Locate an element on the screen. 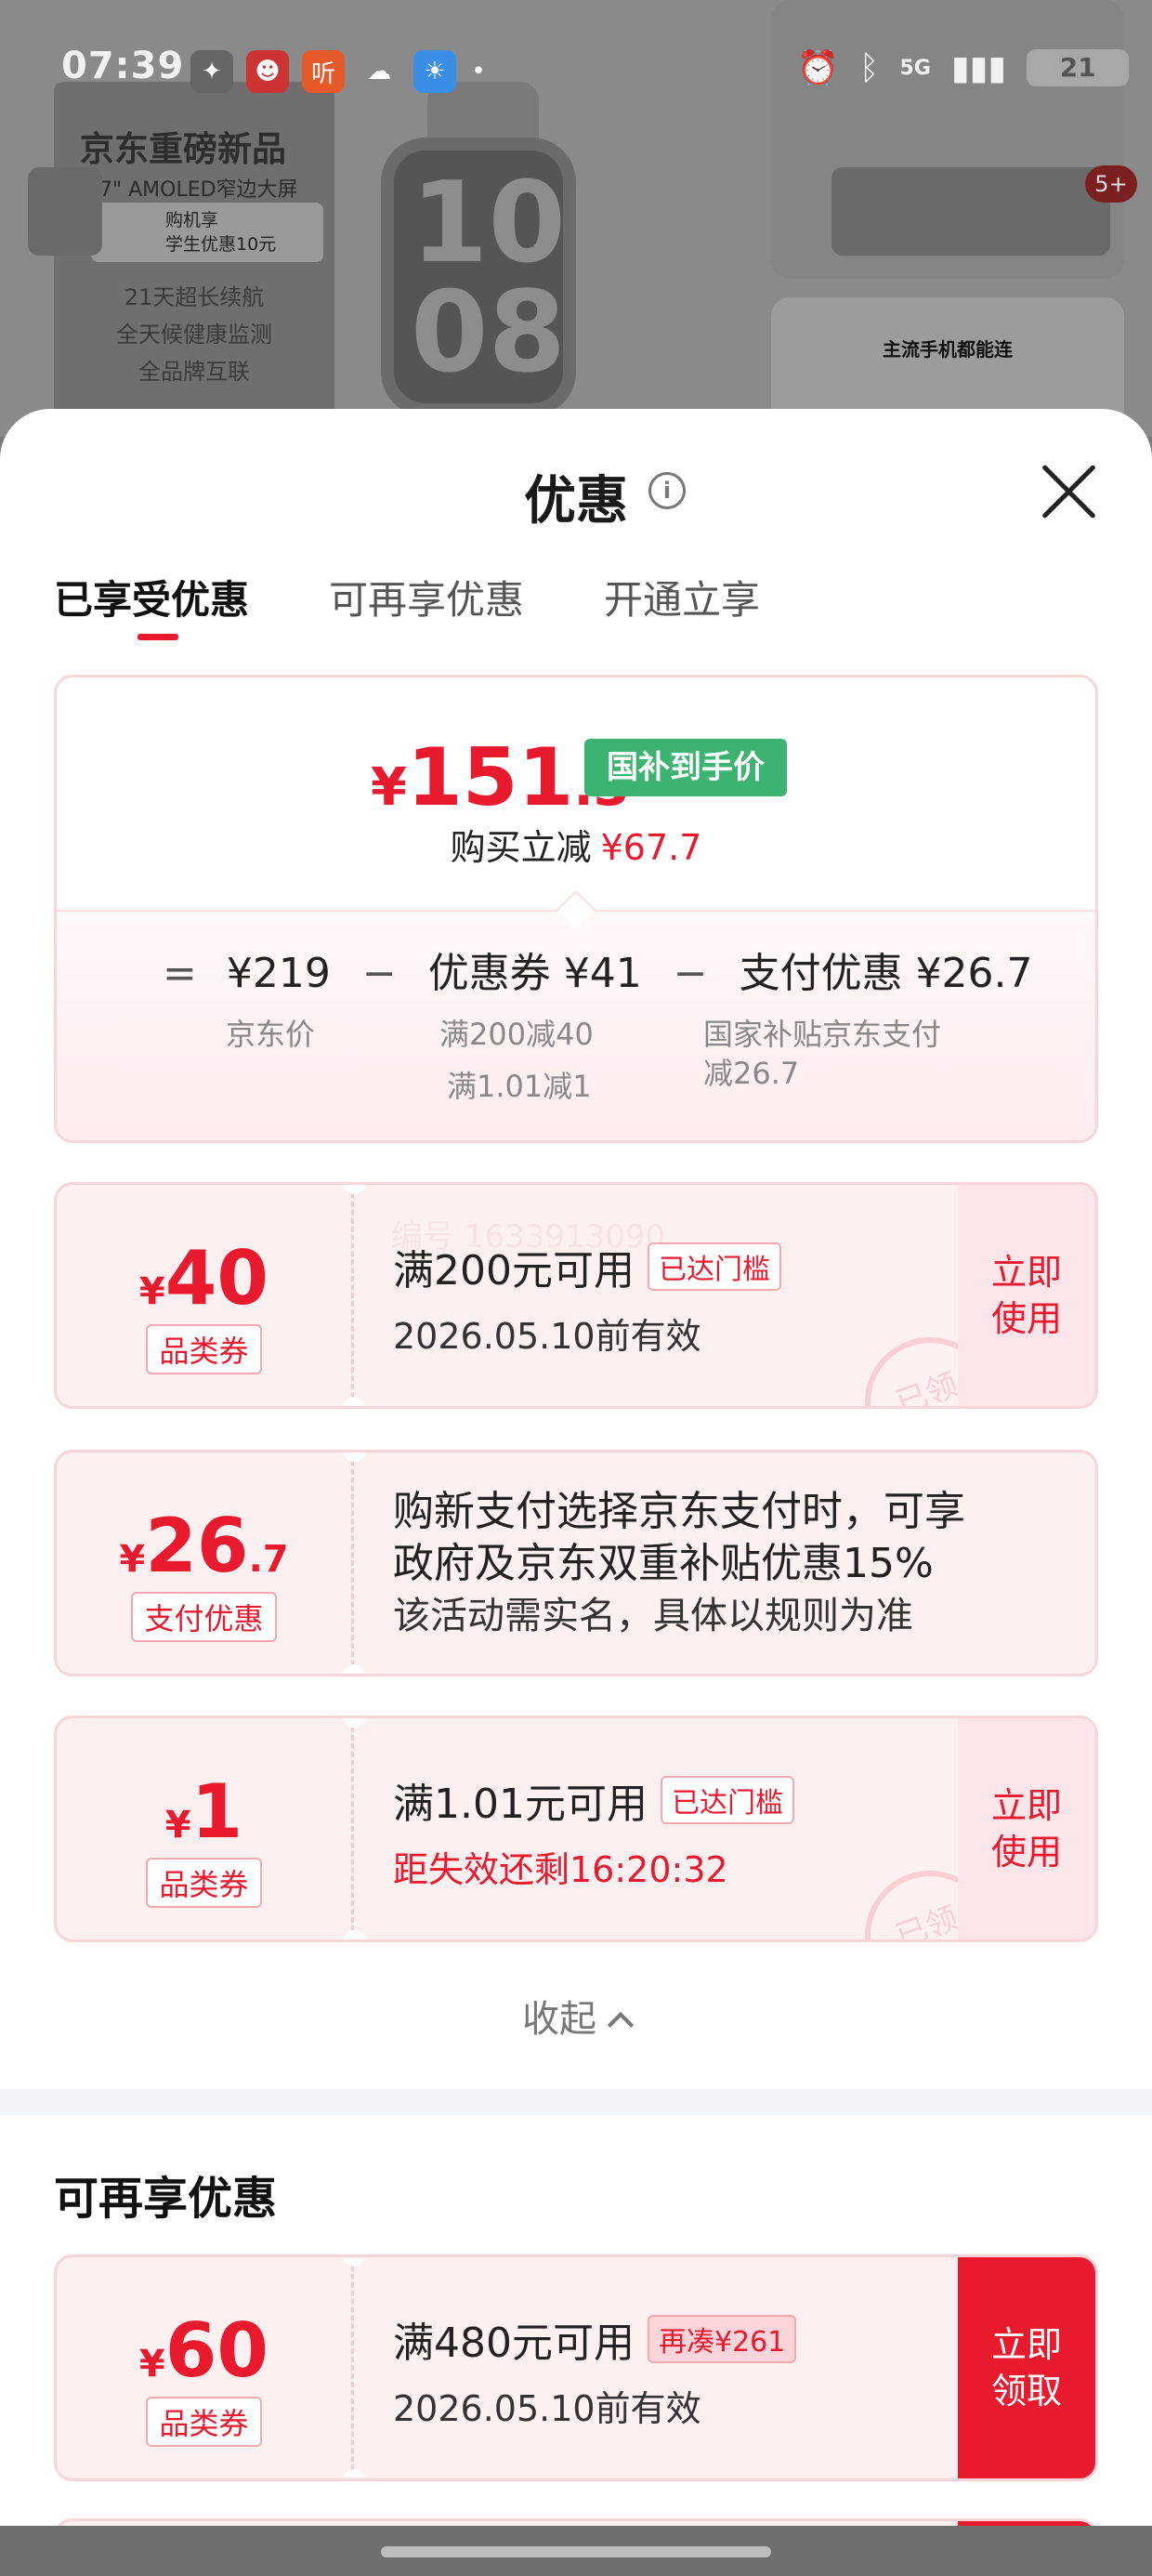 The height and width of the screenshot is (2576, 1152). instant-discount-line: 购买立减 ¥67.7 is located at coordinates (576, 844).